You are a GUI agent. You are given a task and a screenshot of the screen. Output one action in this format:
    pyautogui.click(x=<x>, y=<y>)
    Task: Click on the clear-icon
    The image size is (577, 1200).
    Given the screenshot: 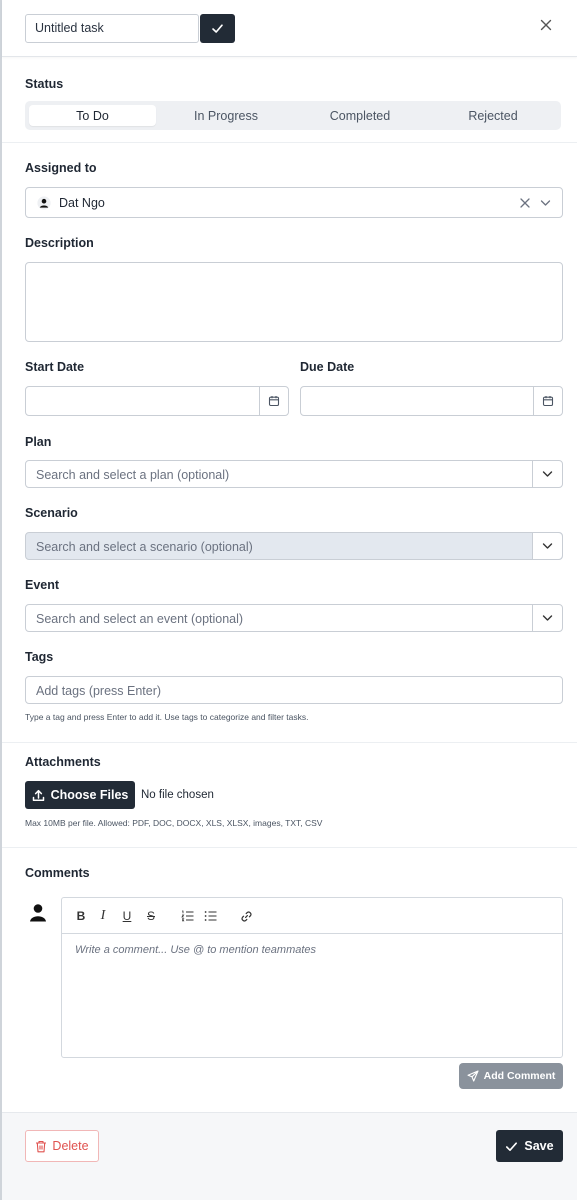 What is the action you would take?
    pyautogui.click(x=525, y=203)
    